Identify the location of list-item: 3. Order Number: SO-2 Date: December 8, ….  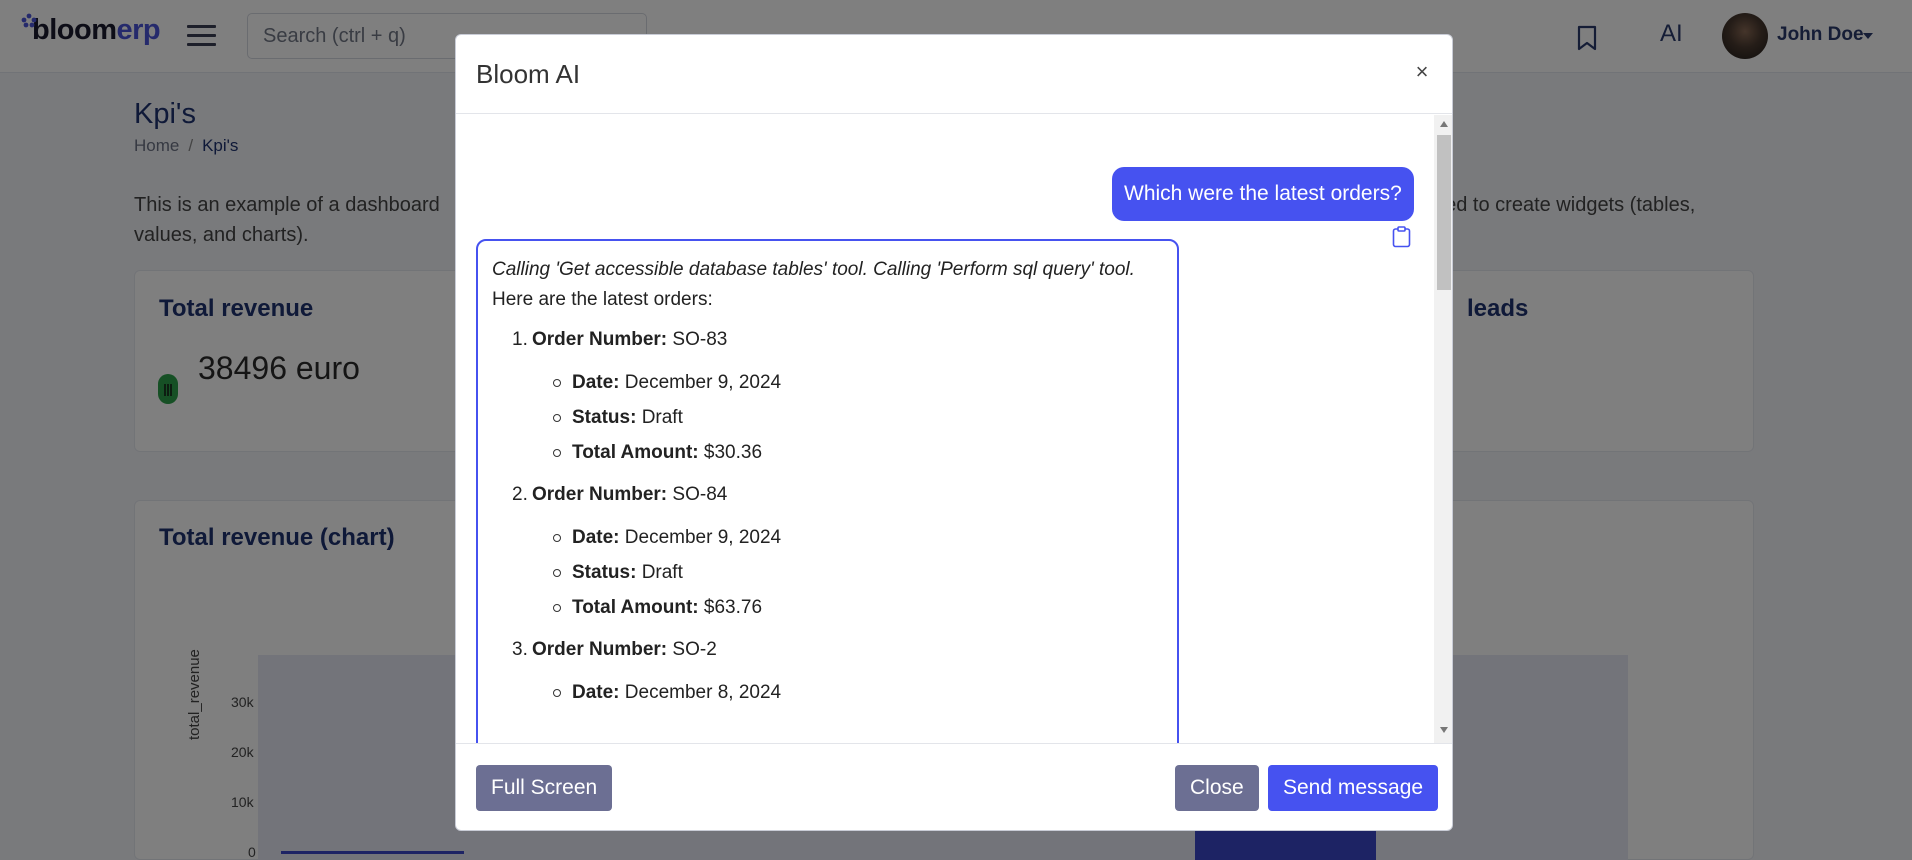
(827, 672).